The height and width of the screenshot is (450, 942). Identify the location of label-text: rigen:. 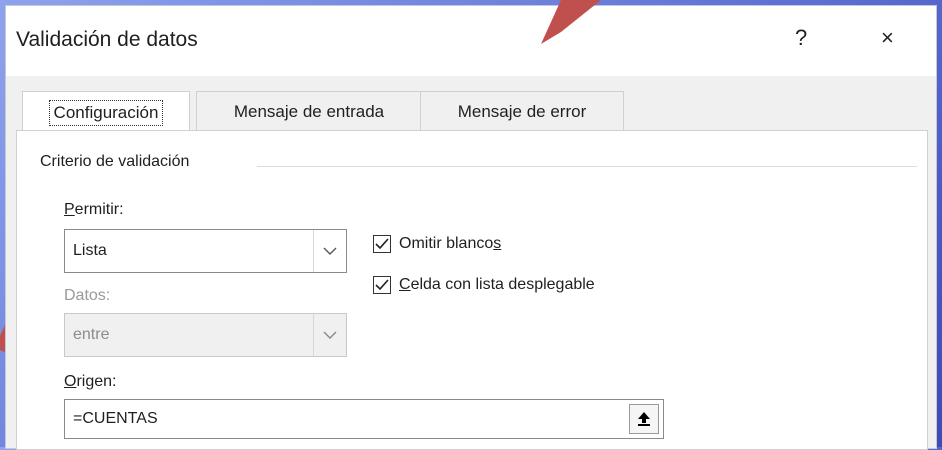
(96, 381).